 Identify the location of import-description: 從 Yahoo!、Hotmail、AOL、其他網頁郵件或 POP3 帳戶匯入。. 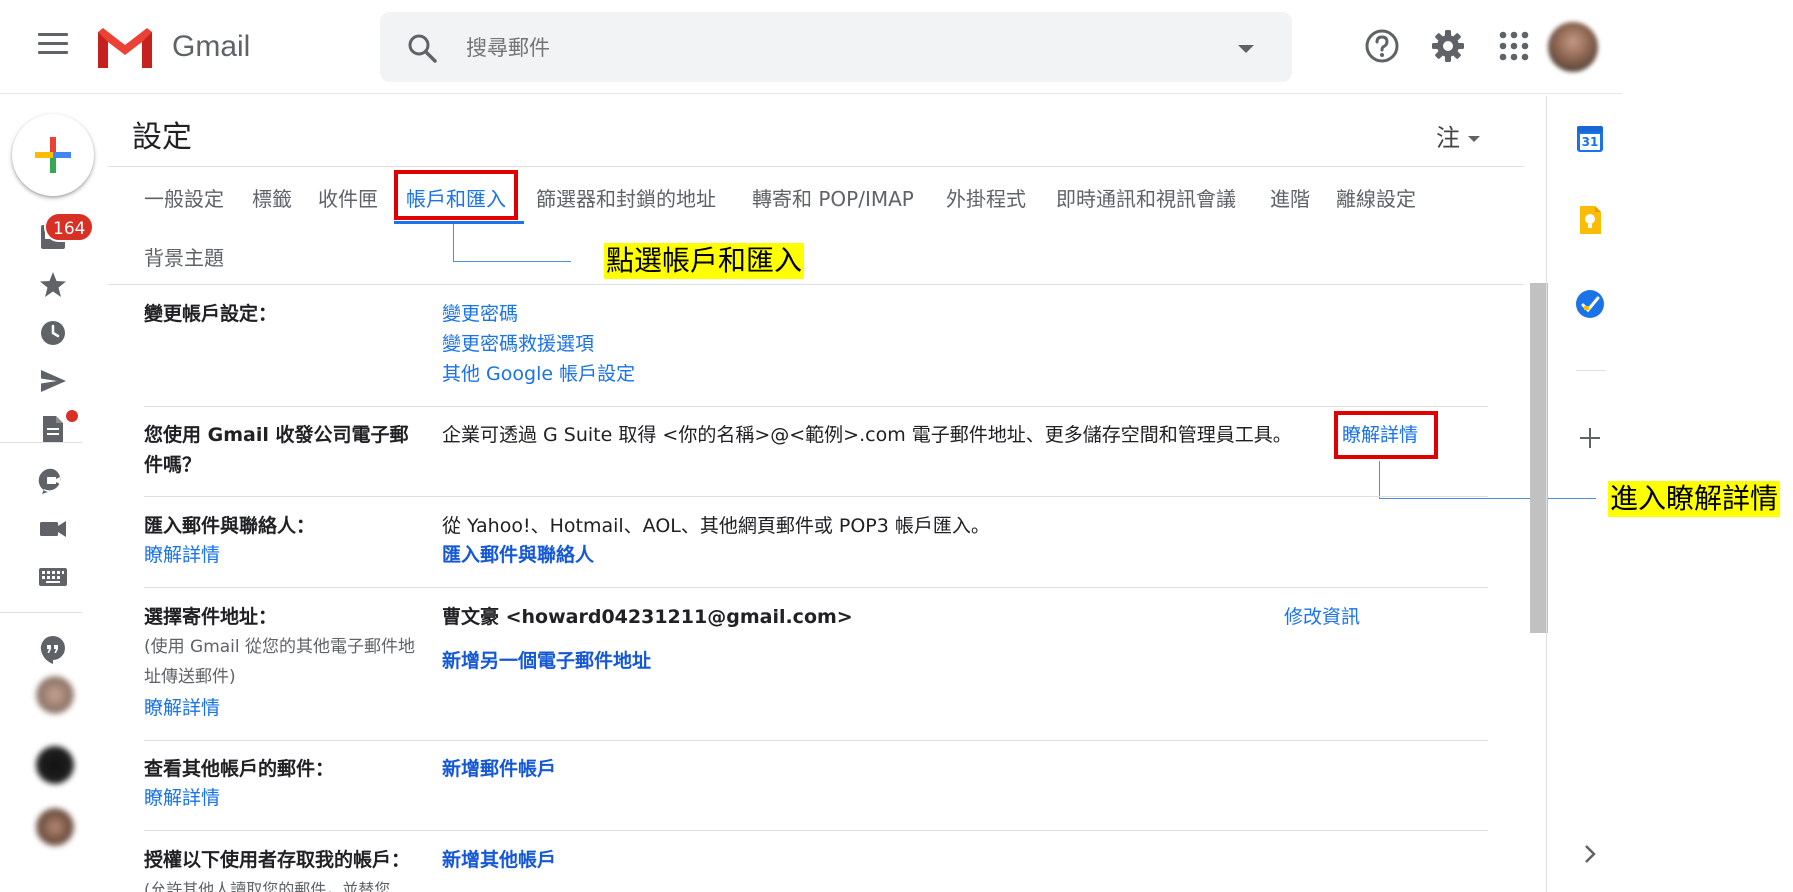
(716, 526).